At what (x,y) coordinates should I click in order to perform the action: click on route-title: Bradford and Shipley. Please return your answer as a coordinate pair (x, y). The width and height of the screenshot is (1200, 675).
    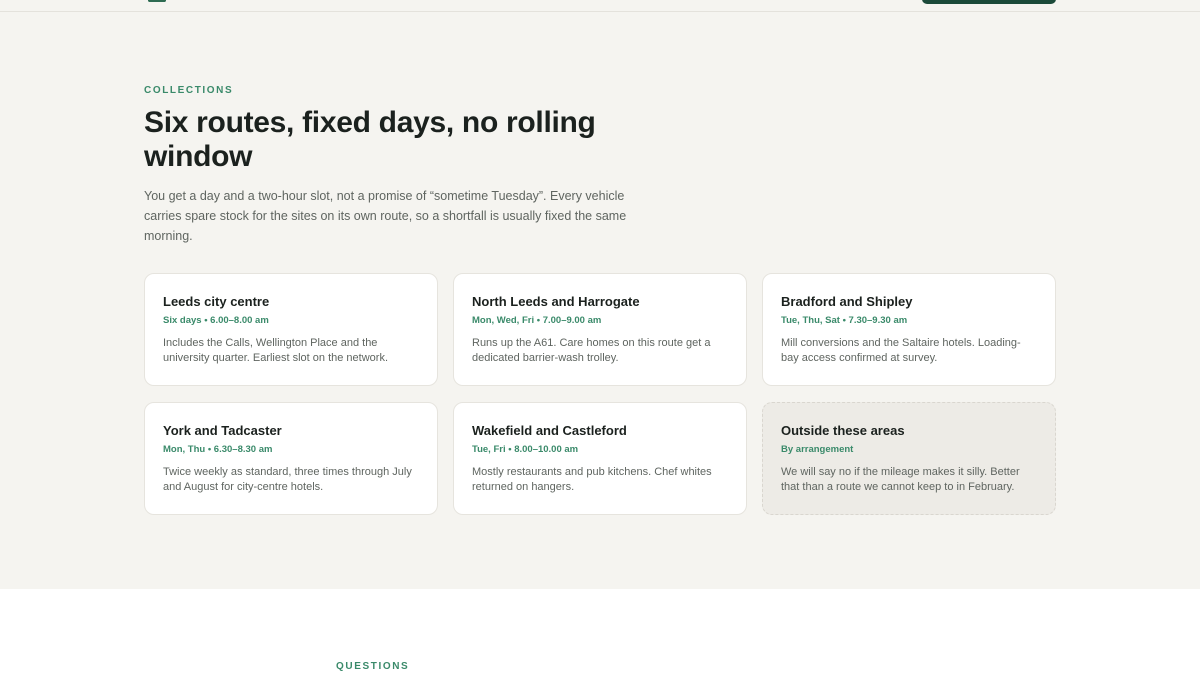
    Looking at the image, I should click on (847, 301).